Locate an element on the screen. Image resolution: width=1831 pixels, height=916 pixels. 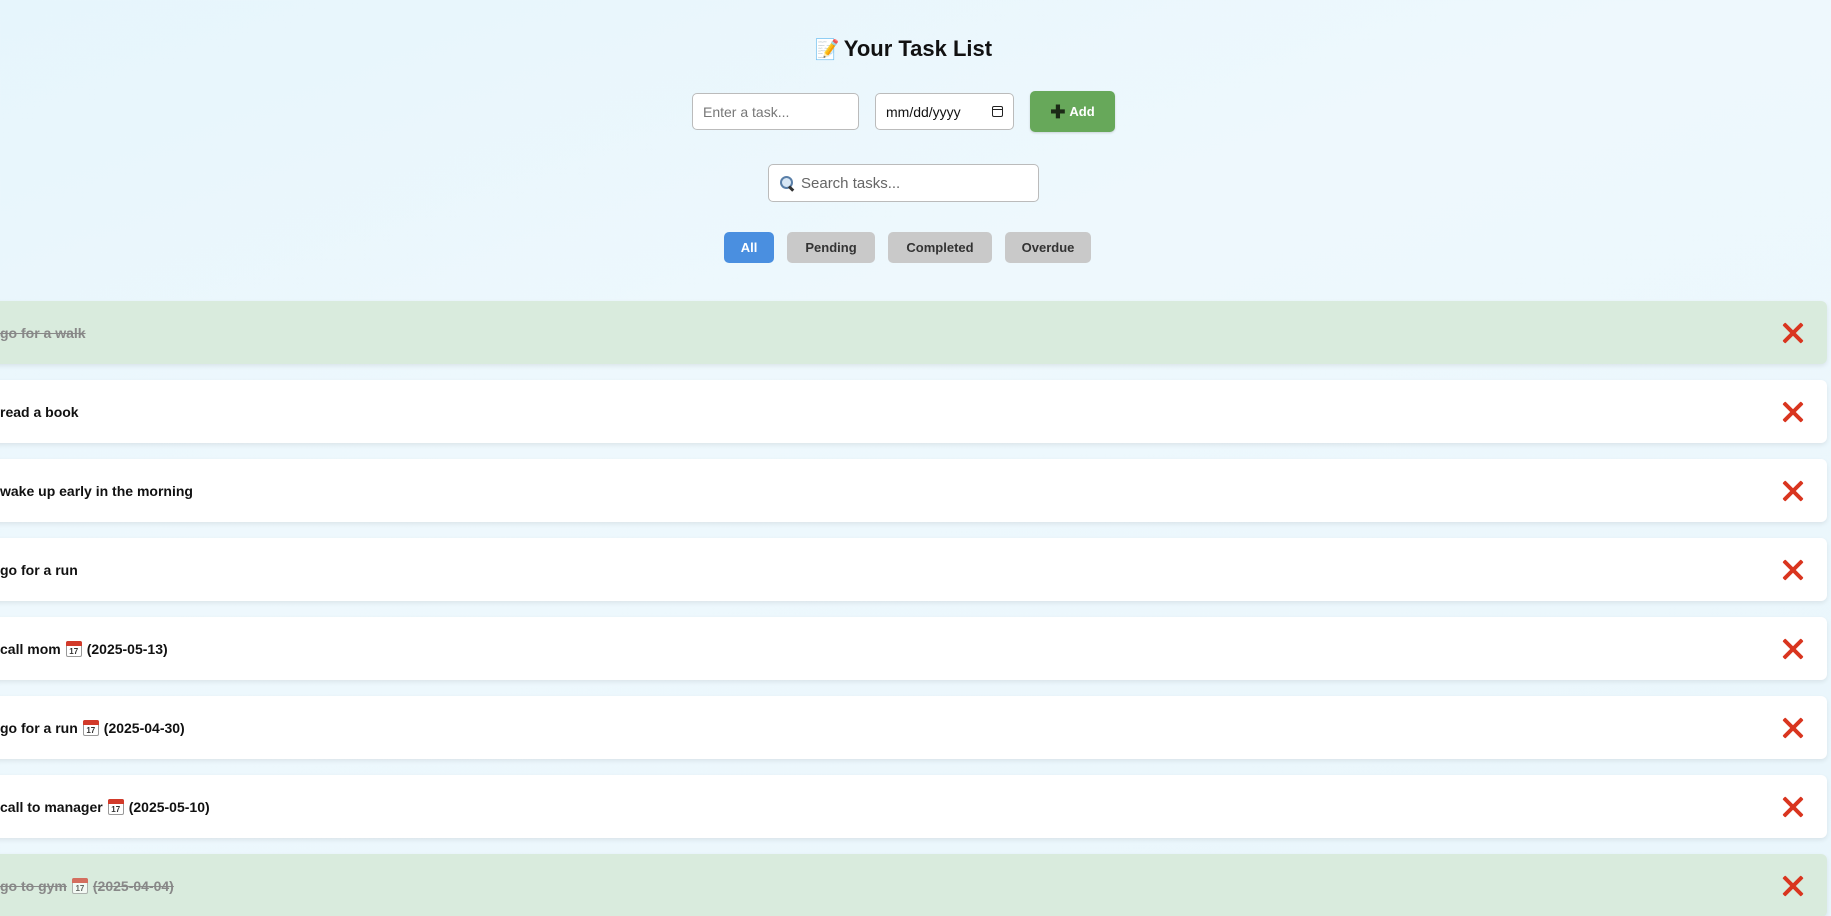
task-row: read a book is located at coordinates (913, 411).